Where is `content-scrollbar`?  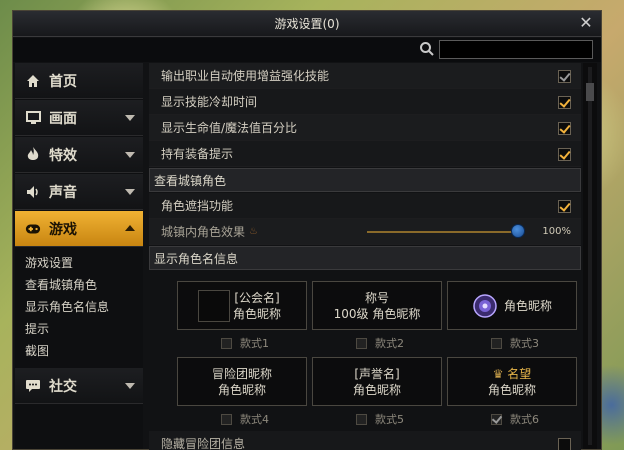
content-scrollbar is located at coordinates (590, 256).